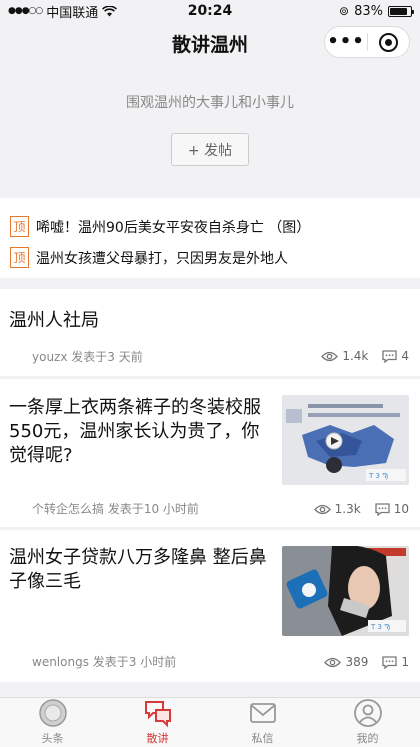 The width and height of the screenshot is (420, 747). I want to click on tab-label: 我的, so click(367, 738).